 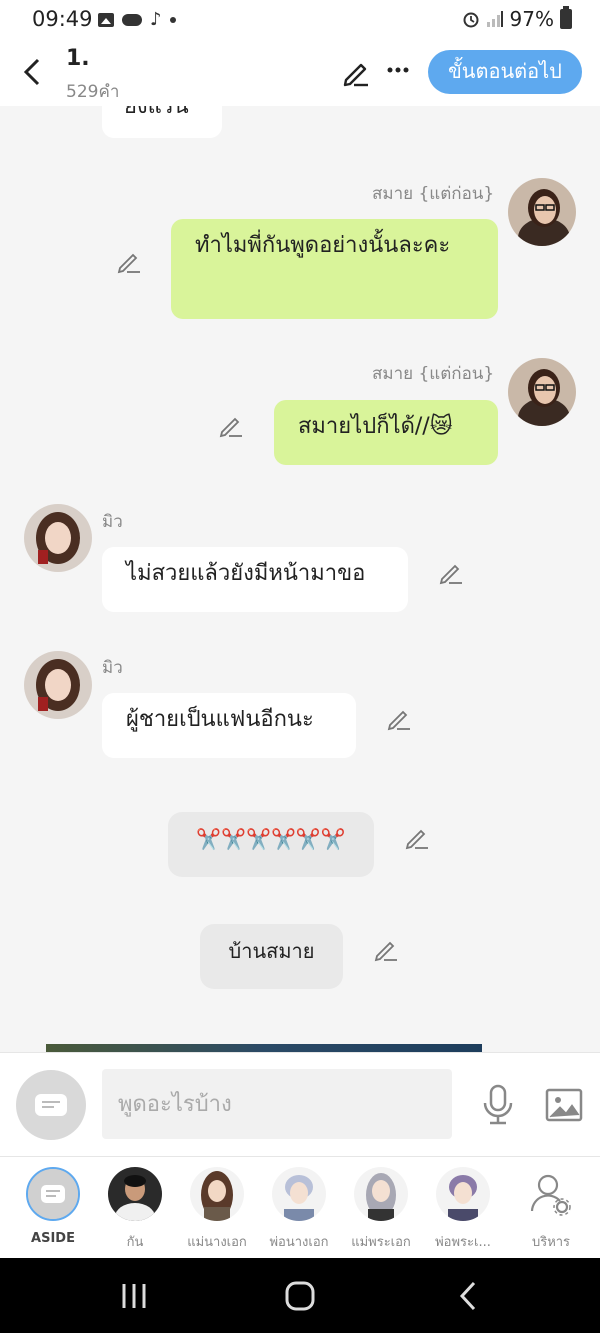 I want to click on image-button, so click(x=564, y=1105).